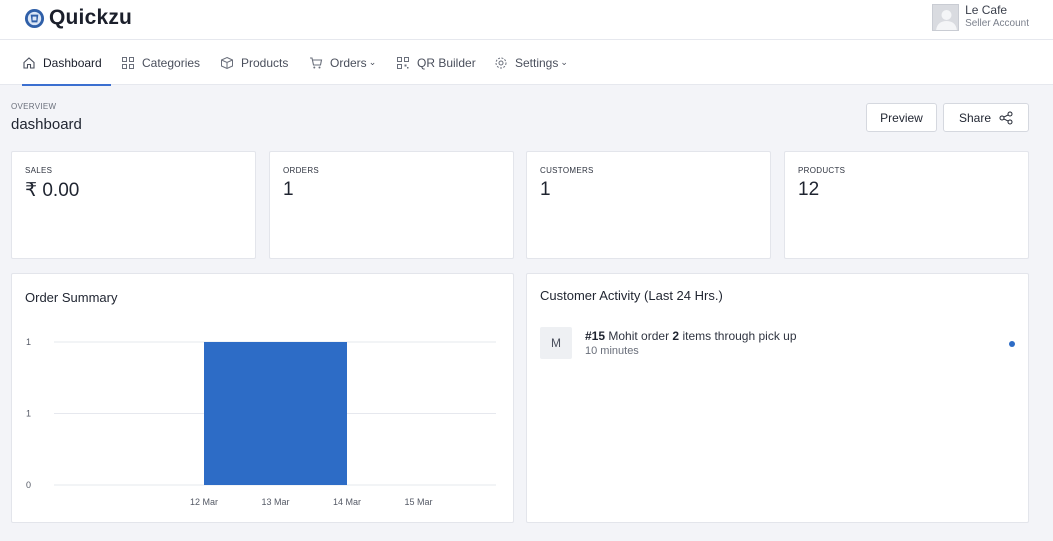 This screenshot has width=1053, height=541. What do you see at coordinates (676, 336) in the screenshot?
I see `activity-item-count: 2` at bounding box center [676, 336].